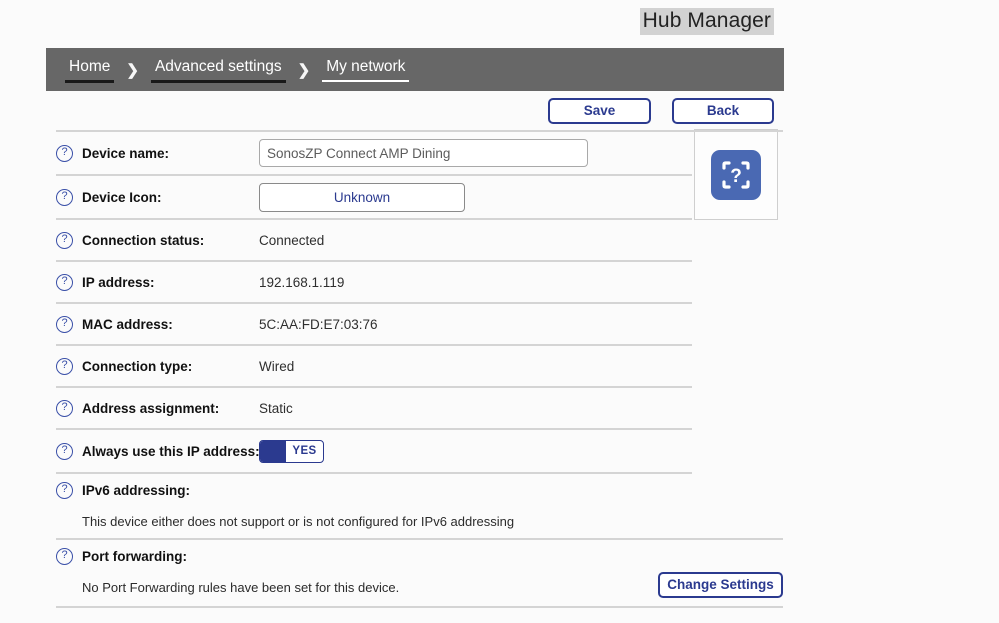 The height and width of the screenshot is (623, 999). I want to click on row-value: 5C:AA:FD:E7:03:76, so click(318, 324).